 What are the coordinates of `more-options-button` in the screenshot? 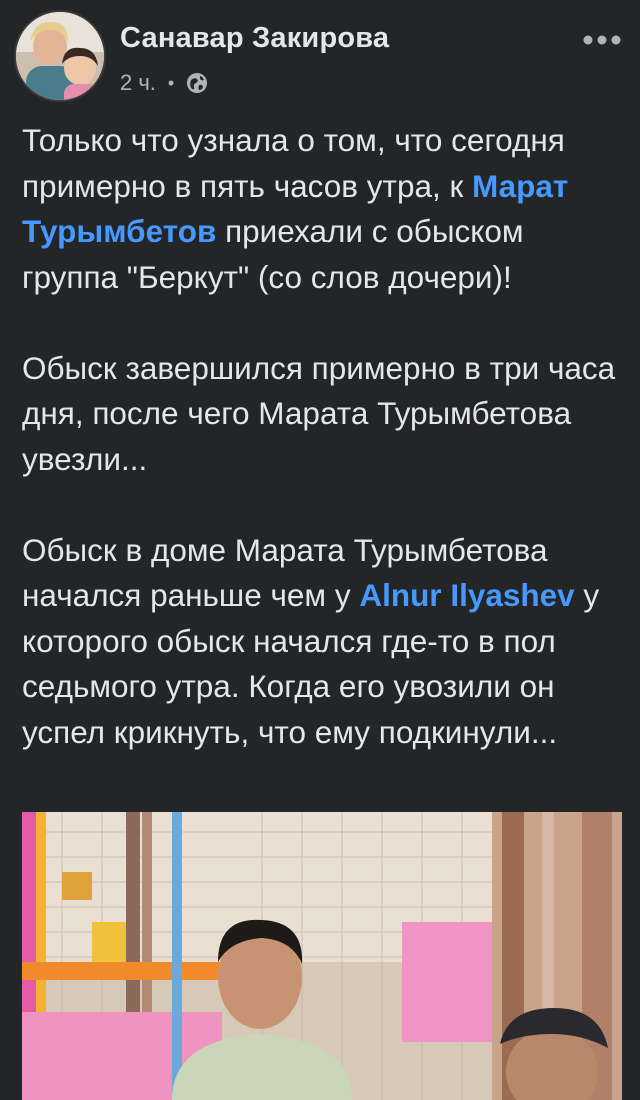 It's located at (602, 40).